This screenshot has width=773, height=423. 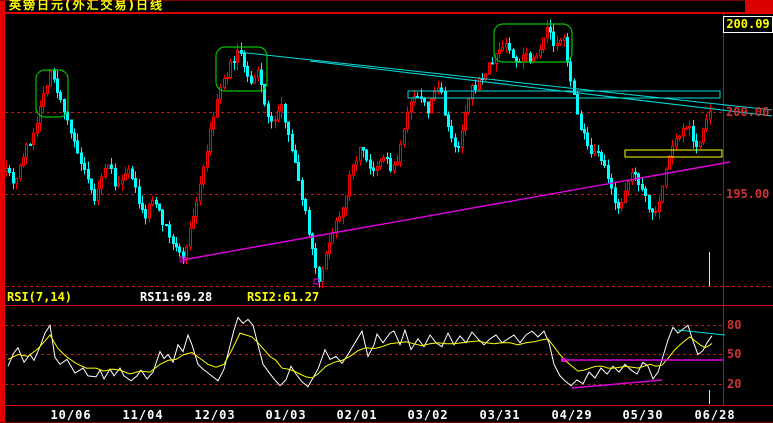 What do you see at coordinates (283, 297) in the screenshot?
I see `rsi2-value-label: RSI2:61.27` at bounding box center [283, 297].